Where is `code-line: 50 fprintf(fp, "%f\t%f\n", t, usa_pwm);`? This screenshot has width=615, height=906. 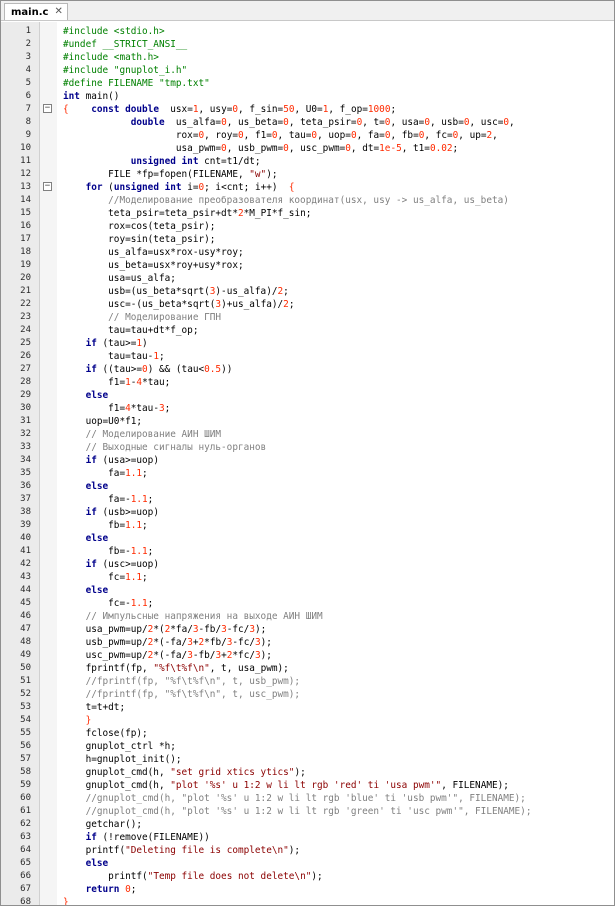 code-line: 50 fprintf(fp, "%f\t%f\n", t, usa_pwm); is located at coordinates (307, 668).